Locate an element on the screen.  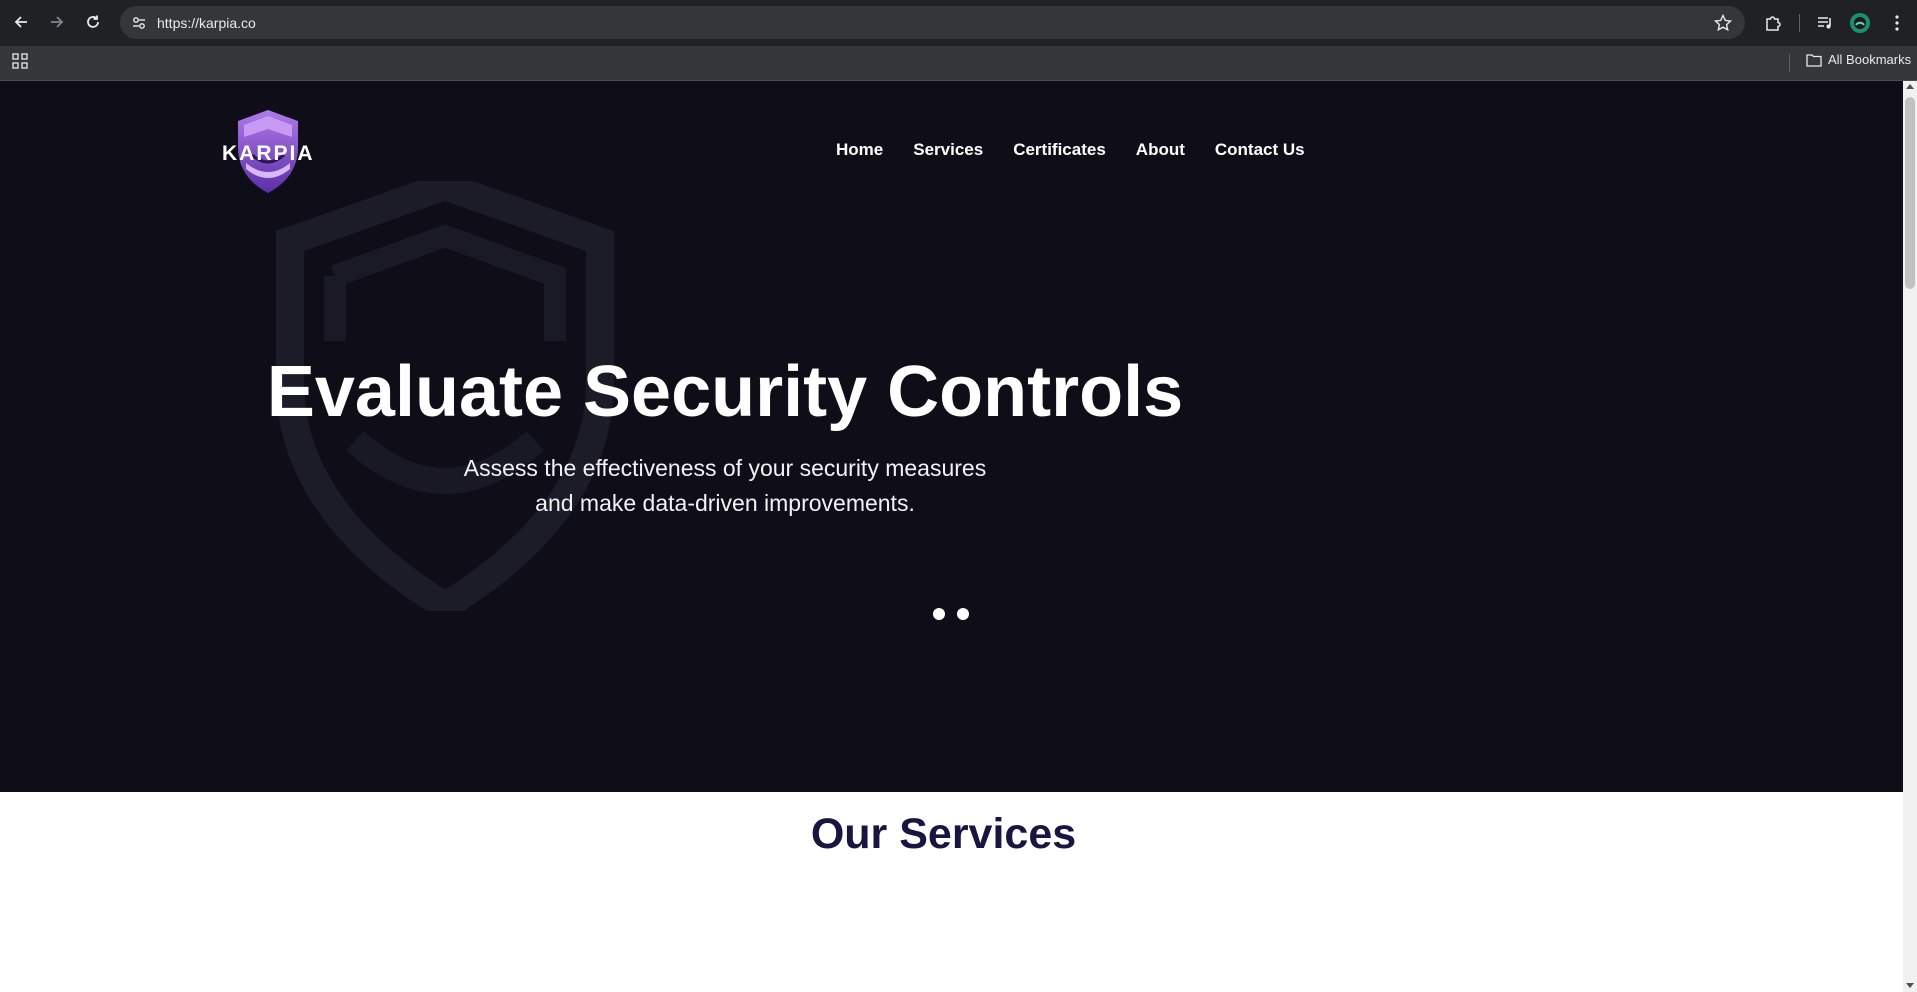
address-bar: https://karpia.co is located at coordinates (932, 22).